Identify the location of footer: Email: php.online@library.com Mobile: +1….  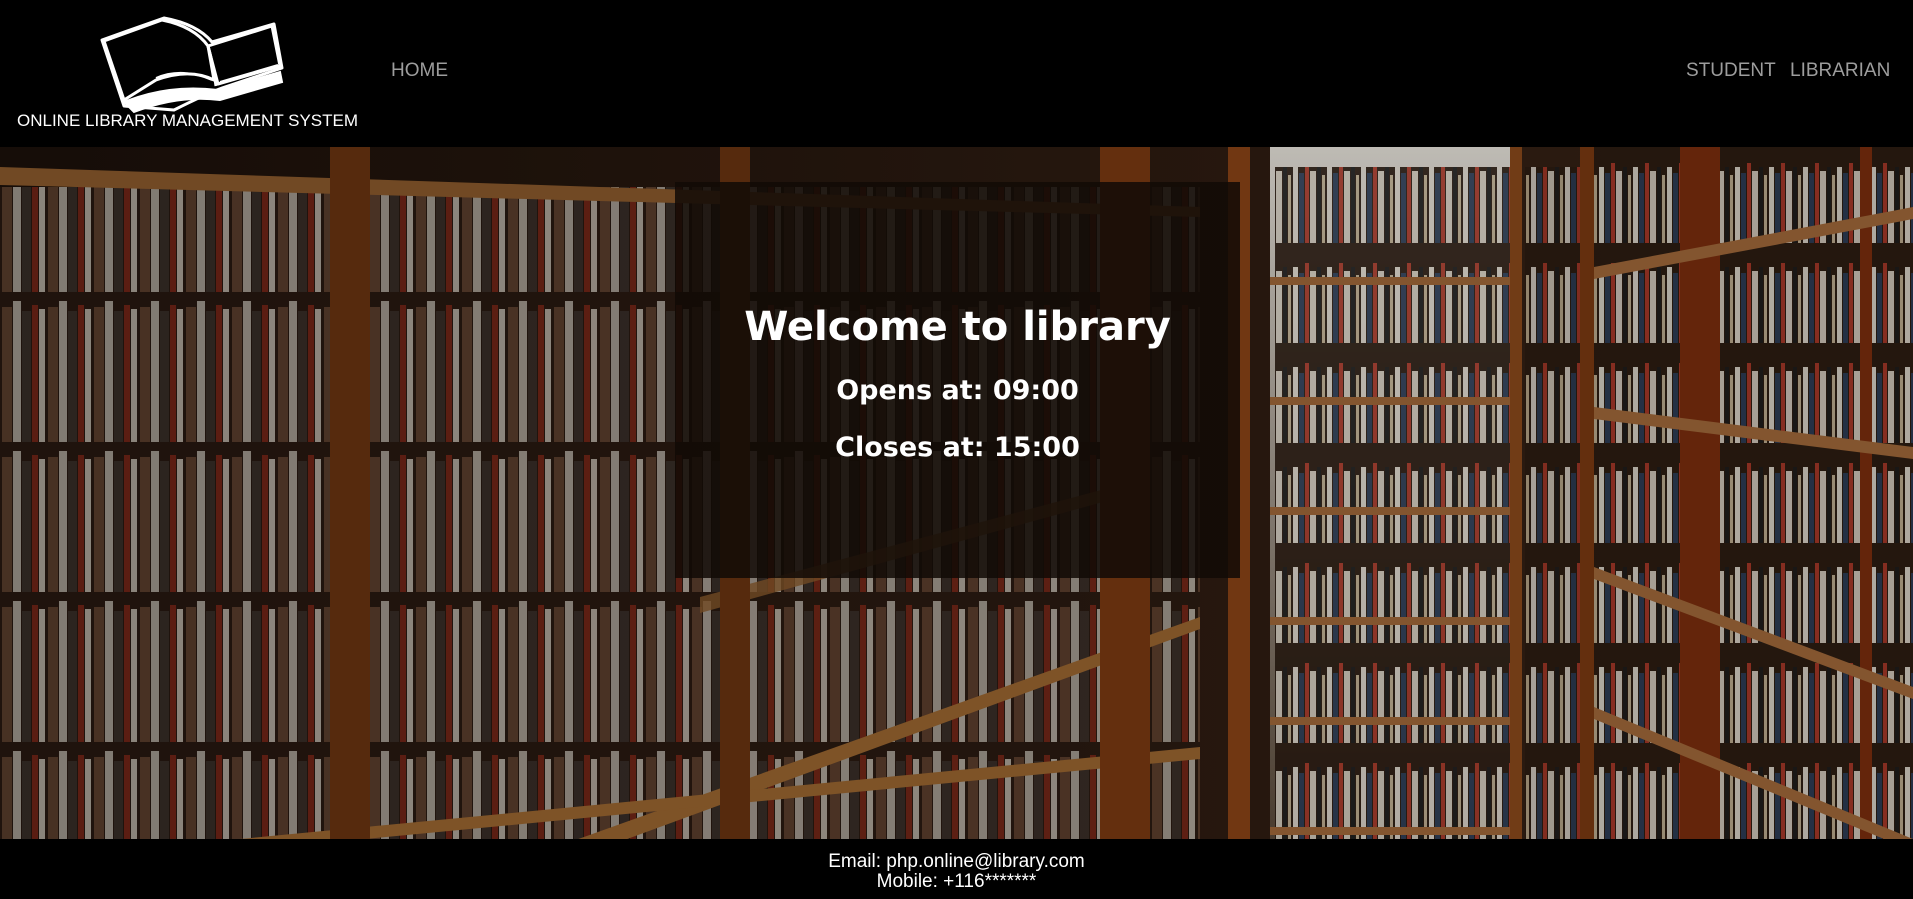
(956, 869).